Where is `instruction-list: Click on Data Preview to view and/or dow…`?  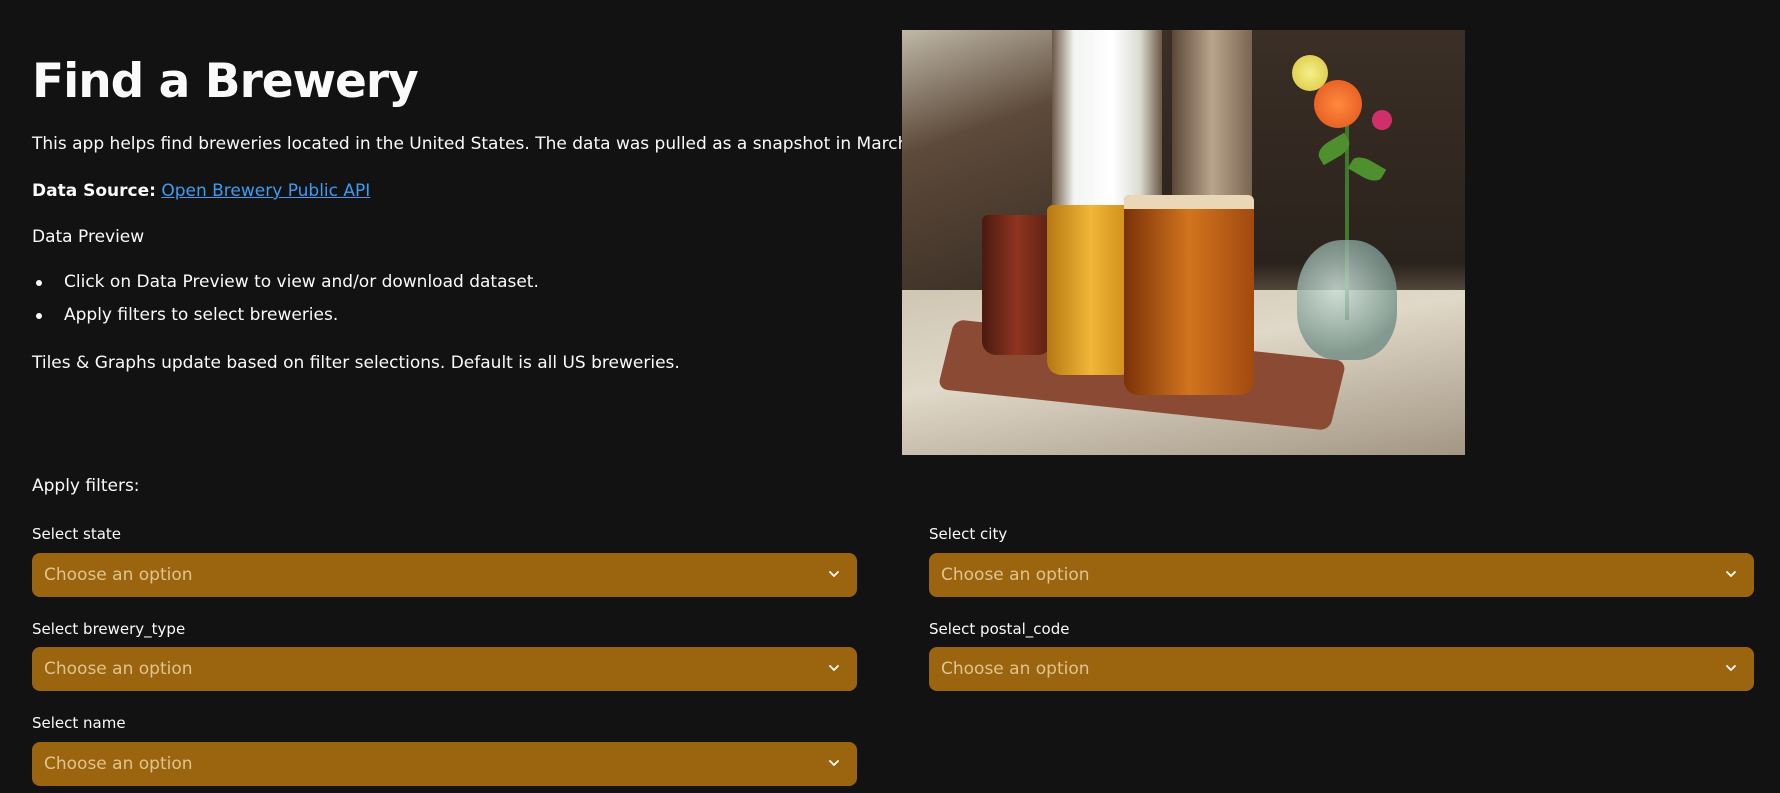
instruction-list: Click on Data Preview to view and/or dow… is located at coordinates (285, 303).